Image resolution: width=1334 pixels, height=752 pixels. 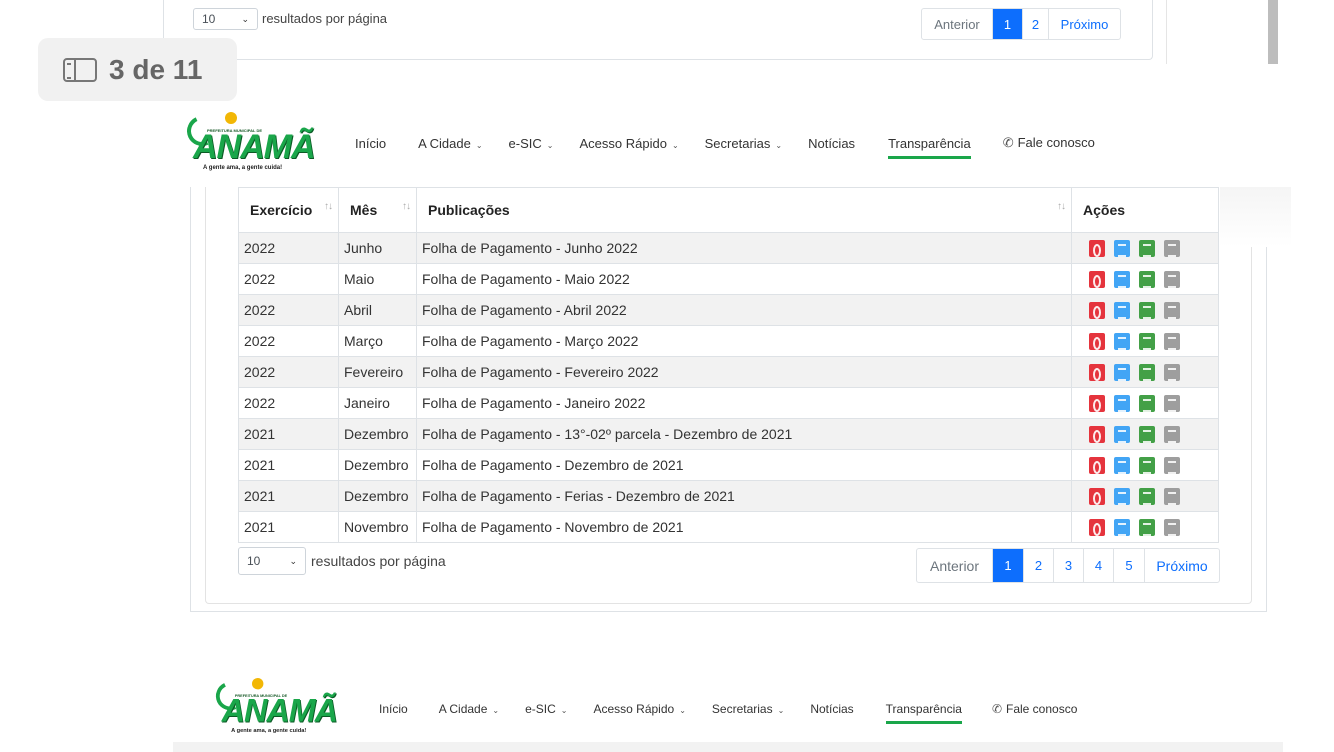 What do you see at coordinates (288, 465) in the screenshot?
I see `cell-exercicio: 2021` at bounding box center [288, 465].